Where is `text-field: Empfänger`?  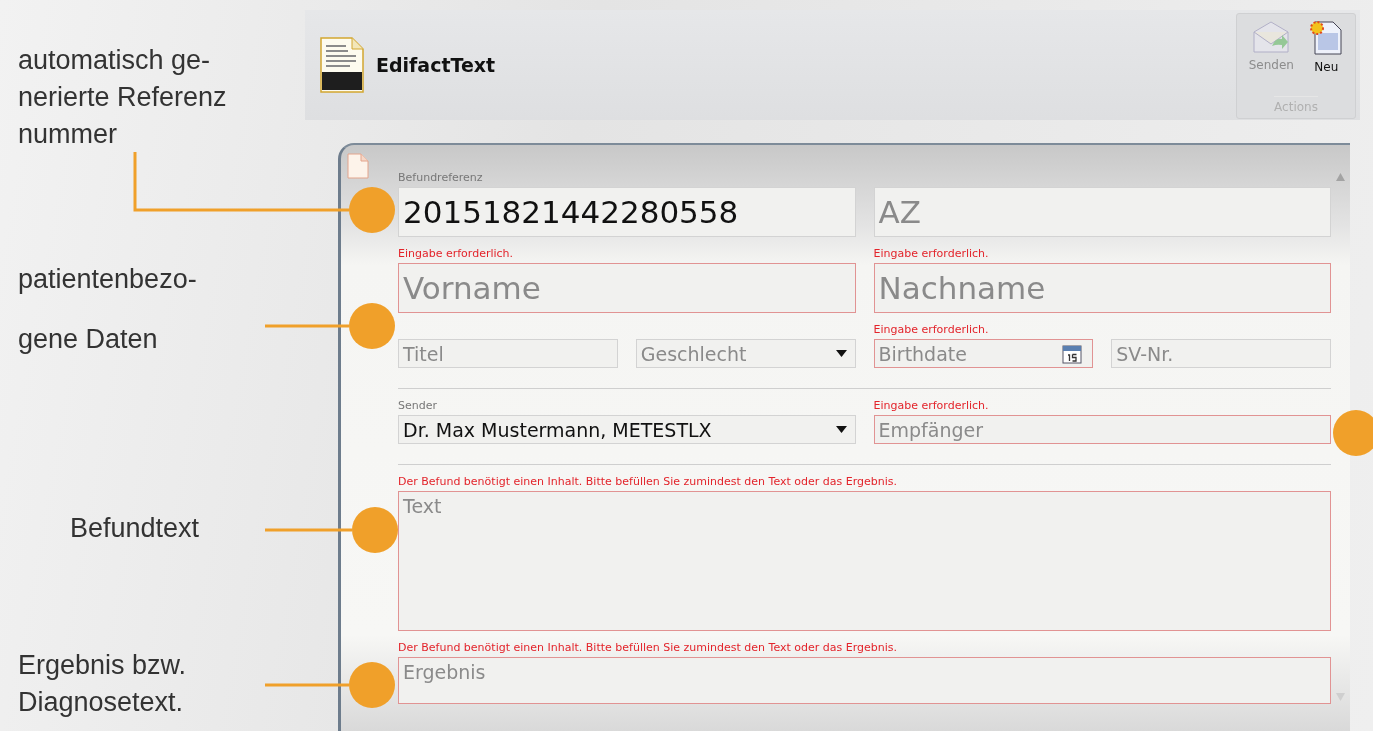 text-field: Empfänger is located at coordinates (1102, 429).